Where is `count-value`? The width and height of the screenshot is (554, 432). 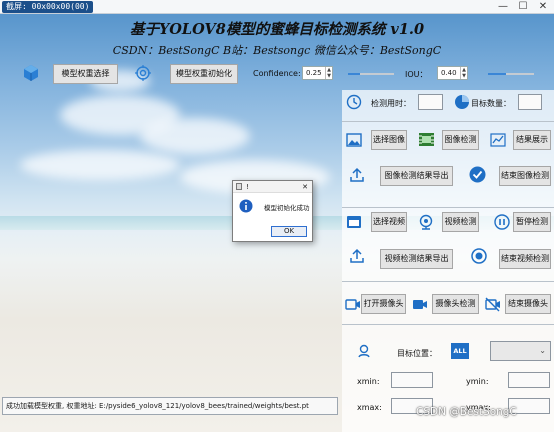 count-value is located at coordinates (530, 102).